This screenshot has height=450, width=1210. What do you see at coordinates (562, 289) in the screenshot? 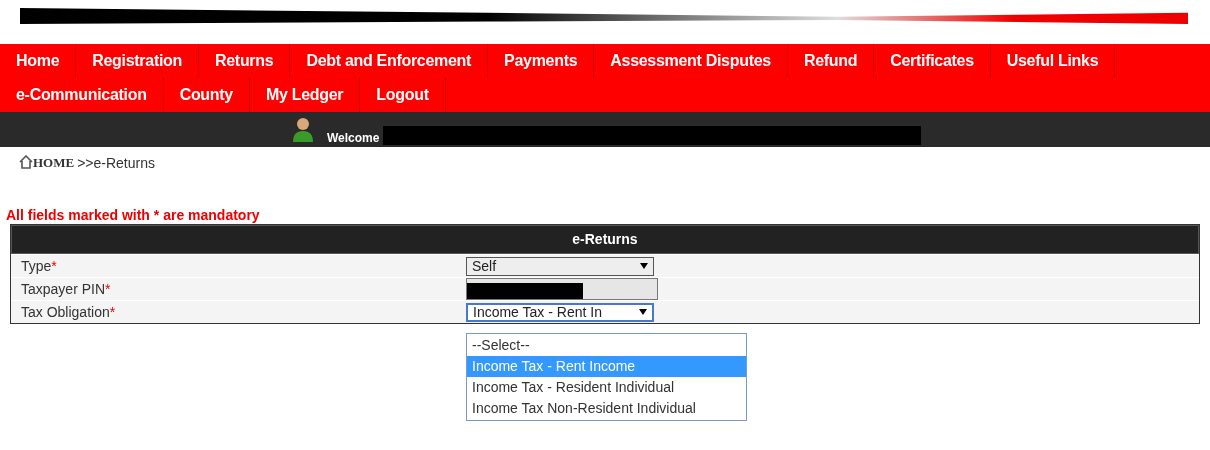
I see `pin-input-field` at bounding box center [562, 289].